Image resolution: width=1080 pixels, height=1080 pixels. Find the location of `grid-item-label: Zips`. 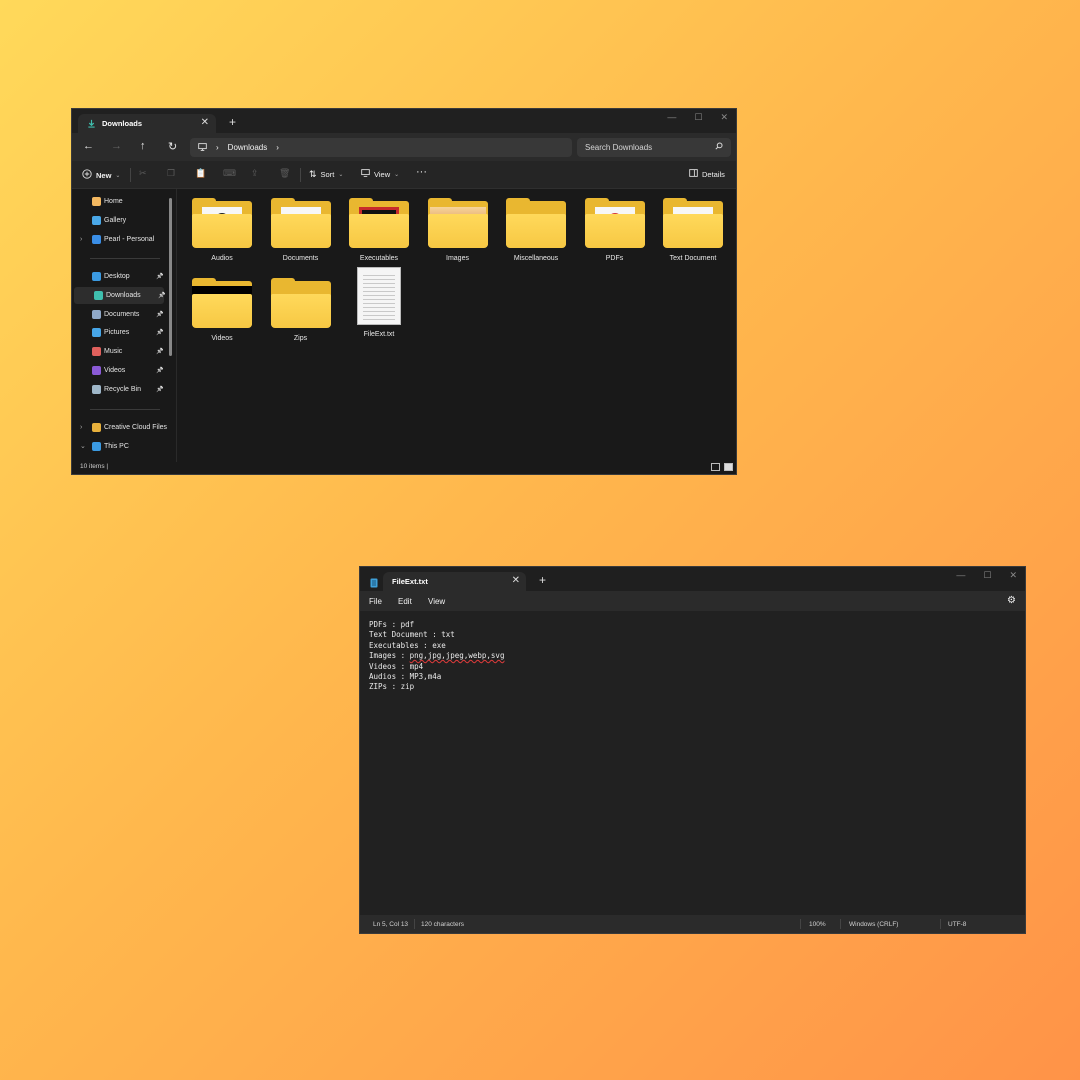

grid-item-label: Zips is located at coordinates (300, 338).